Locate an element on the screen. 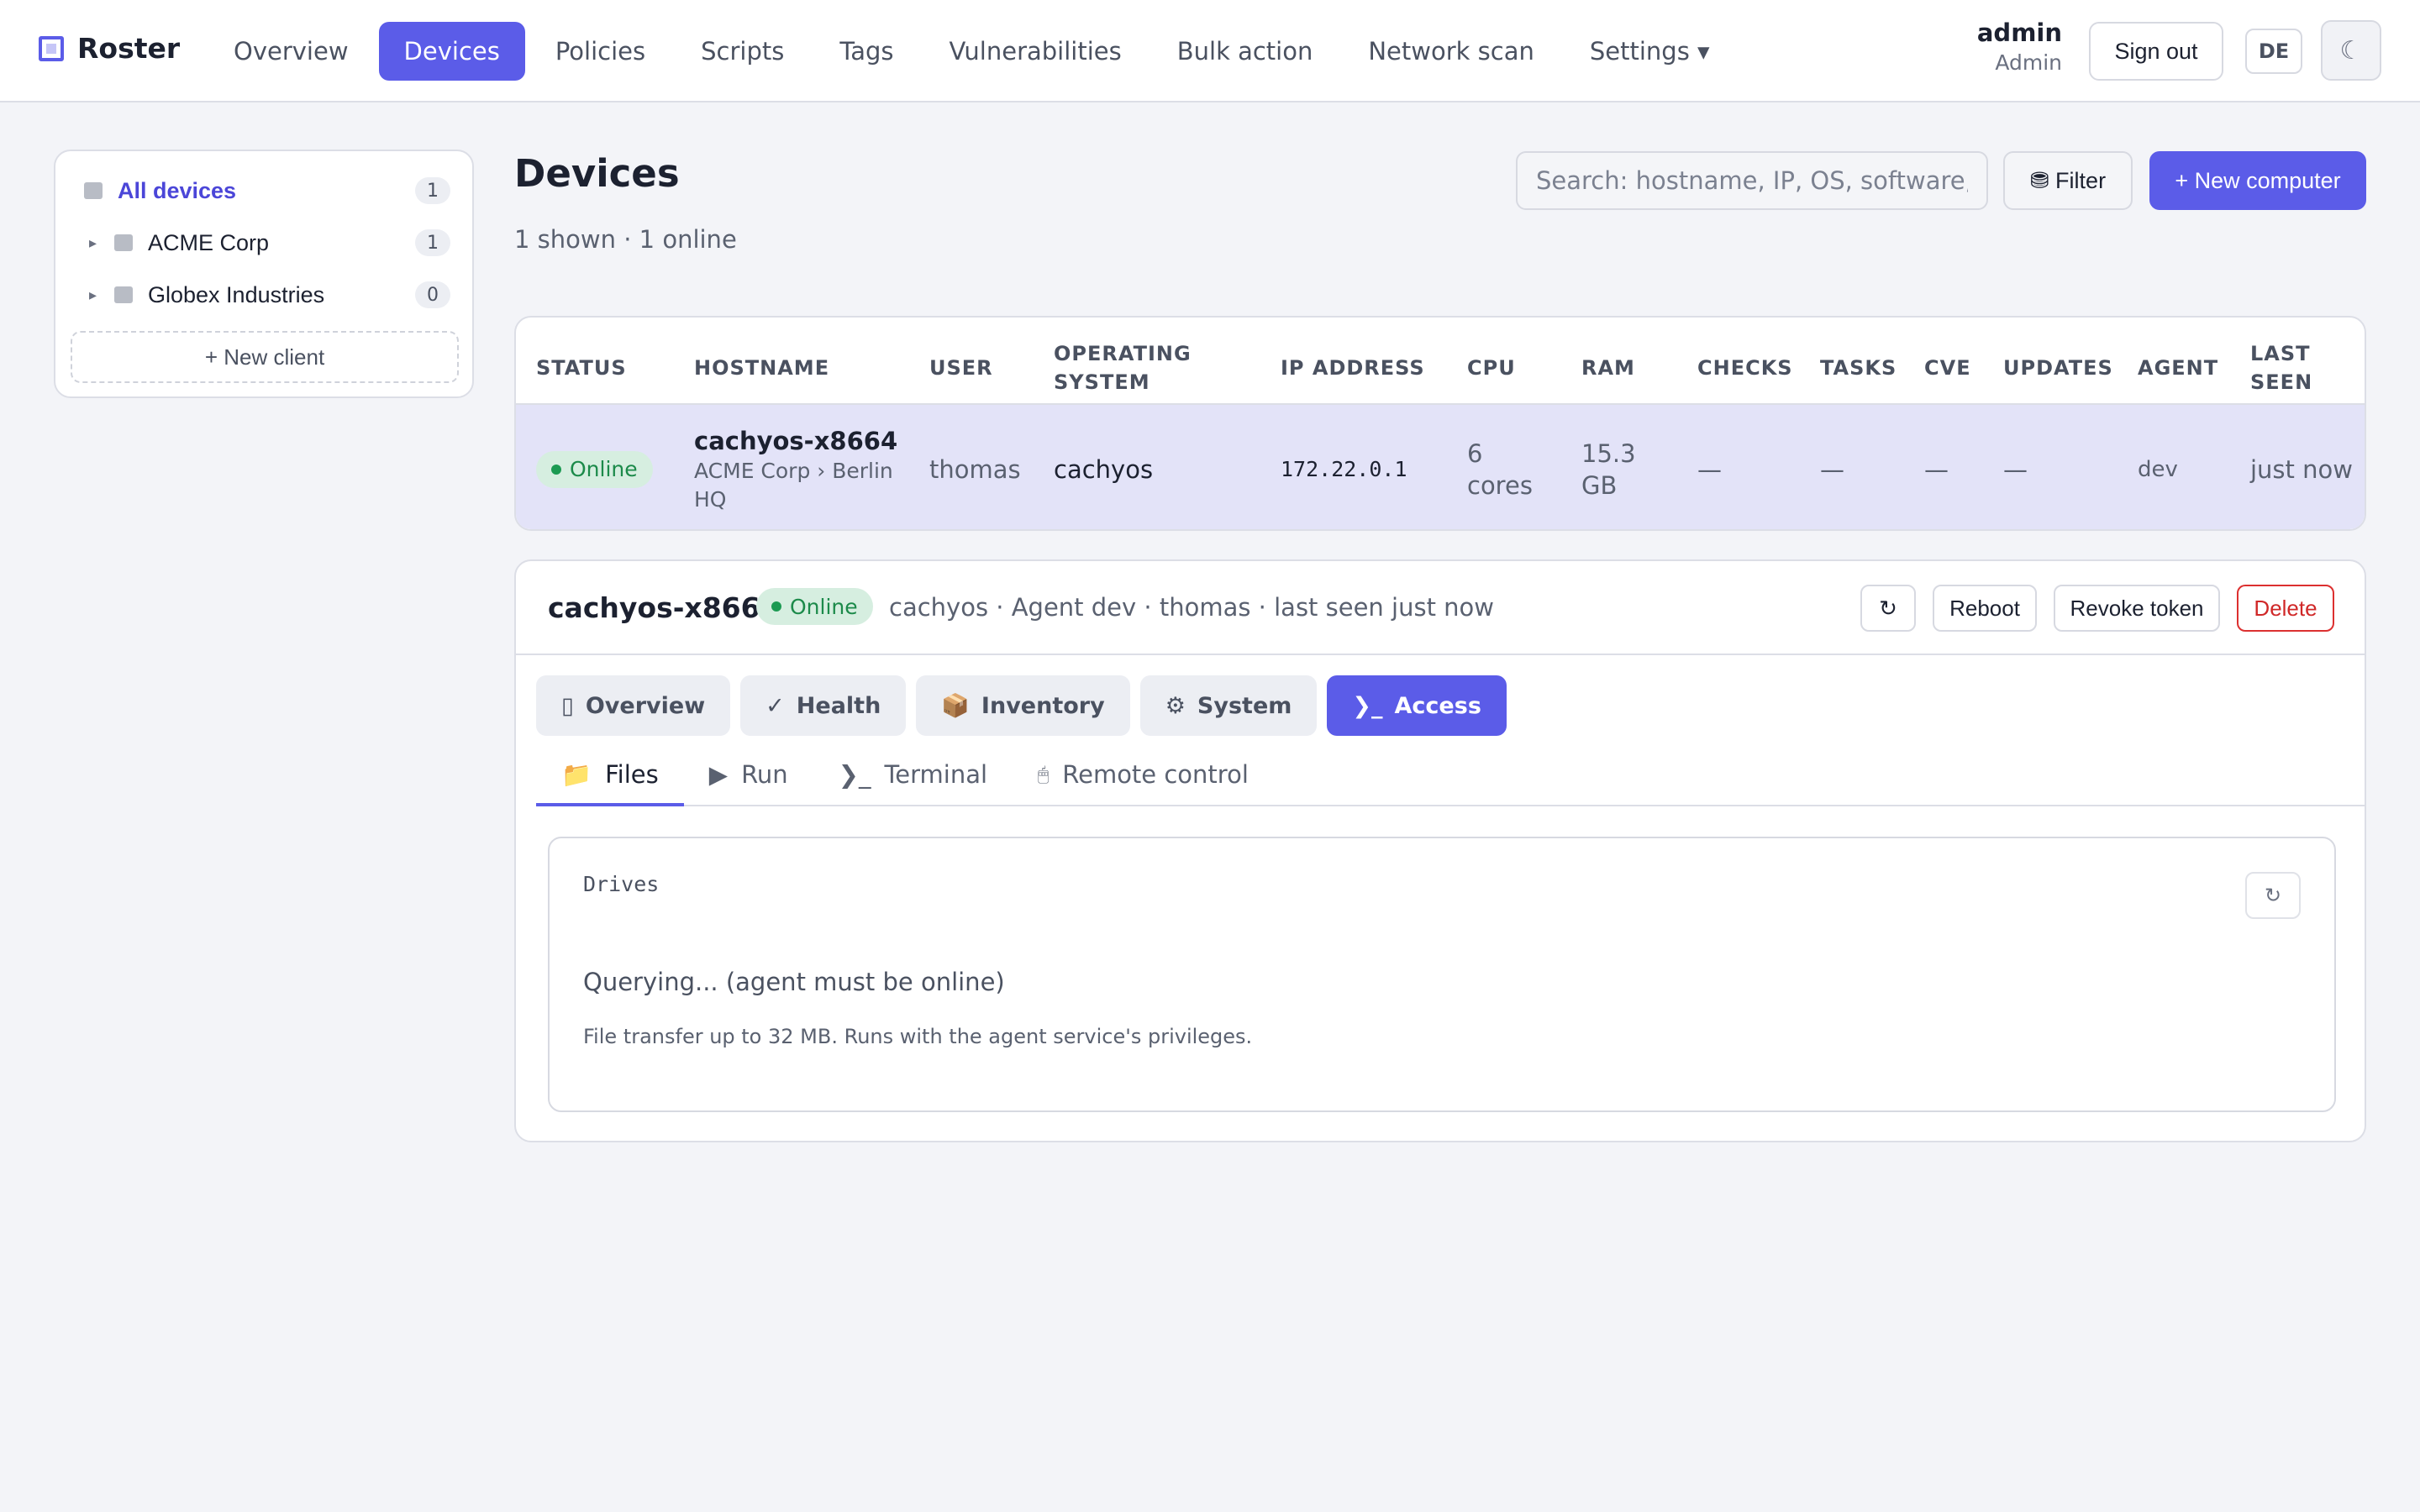 The image size is (2420, 1512). terminal-icon: ❯_ is located at coordinates (855, 774).